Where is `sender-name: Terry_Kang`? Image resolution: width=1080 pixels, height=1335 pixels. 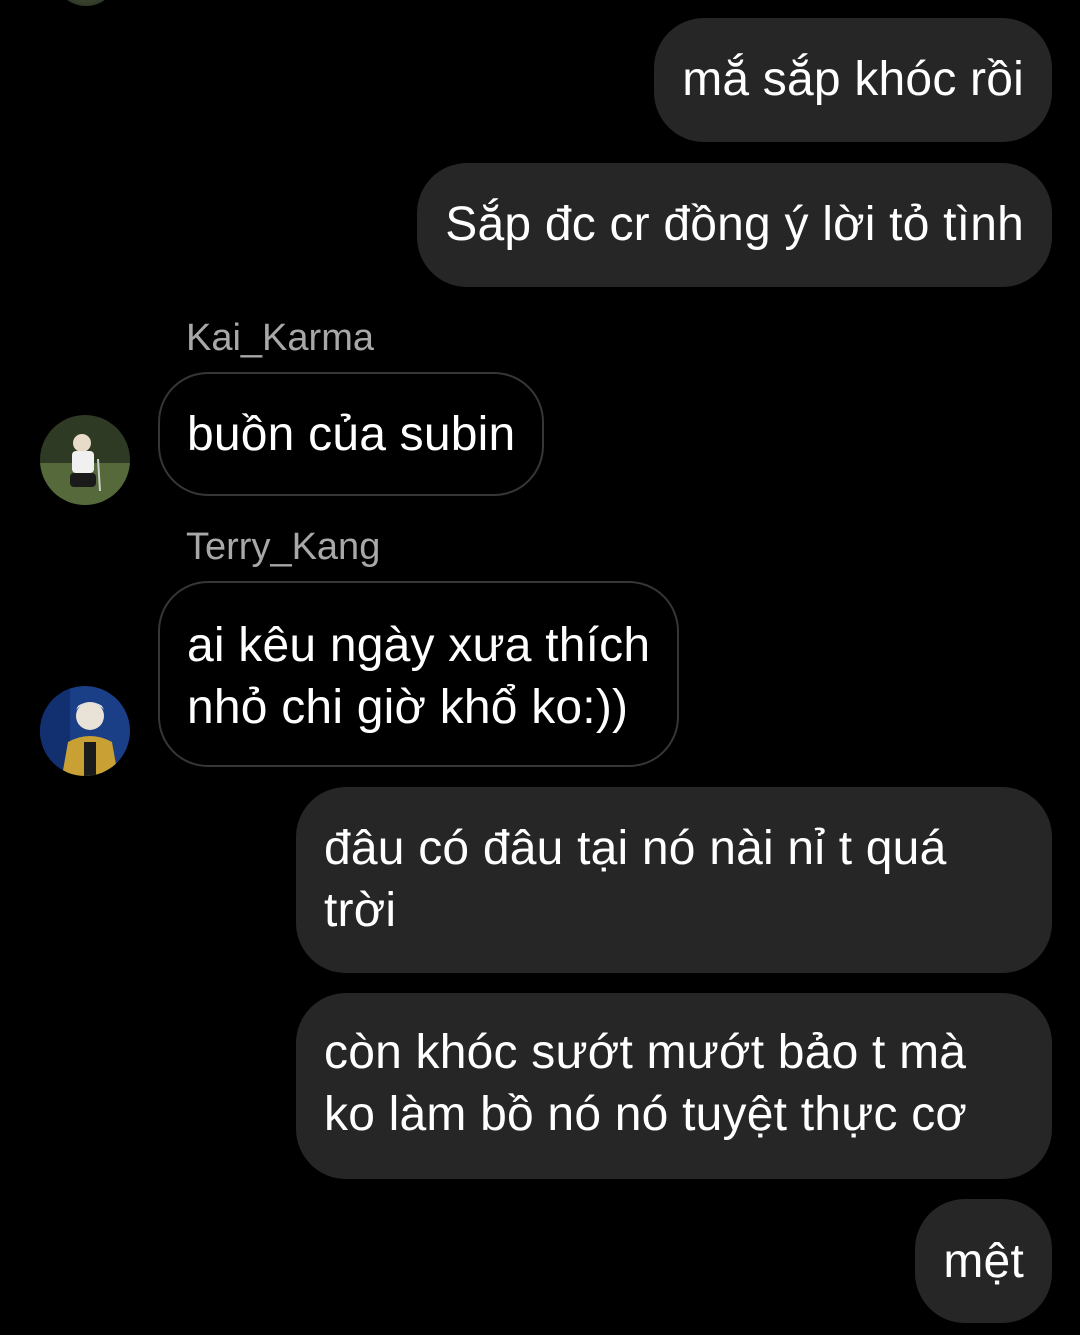
sender-name: Terry_Kang is located at coordinates (283, 547).